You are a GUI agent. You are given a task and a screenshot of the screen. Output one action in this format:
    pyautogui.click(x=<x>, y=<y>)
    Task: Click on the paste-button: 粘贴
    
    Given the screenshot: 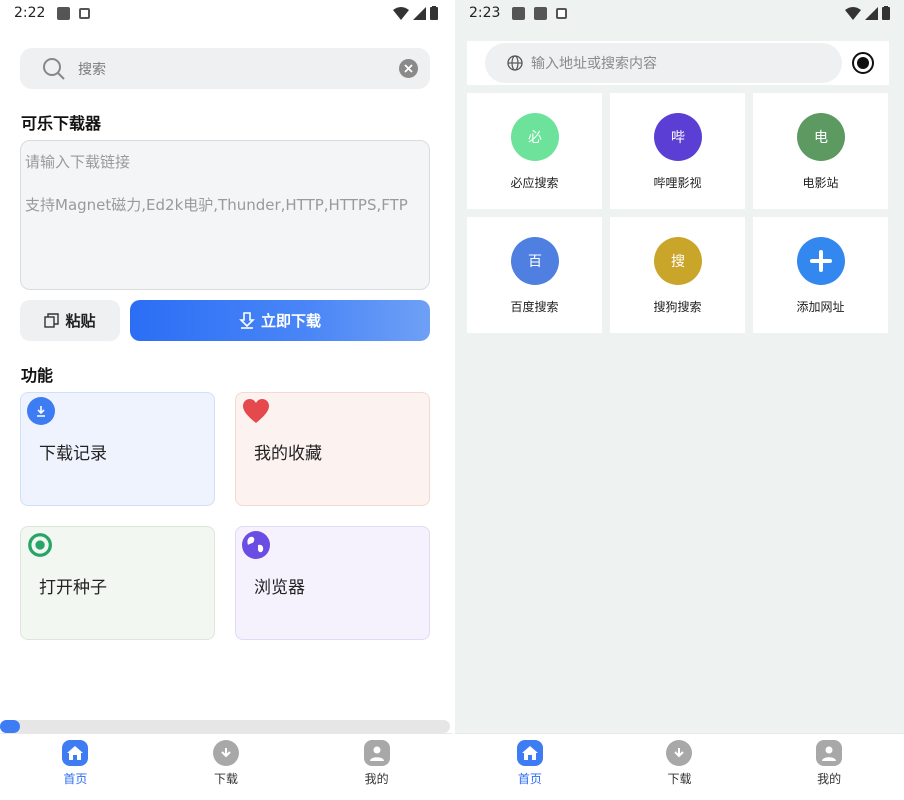 What is the action you would take?
    pyautogui.click(x=70, y=320)
    